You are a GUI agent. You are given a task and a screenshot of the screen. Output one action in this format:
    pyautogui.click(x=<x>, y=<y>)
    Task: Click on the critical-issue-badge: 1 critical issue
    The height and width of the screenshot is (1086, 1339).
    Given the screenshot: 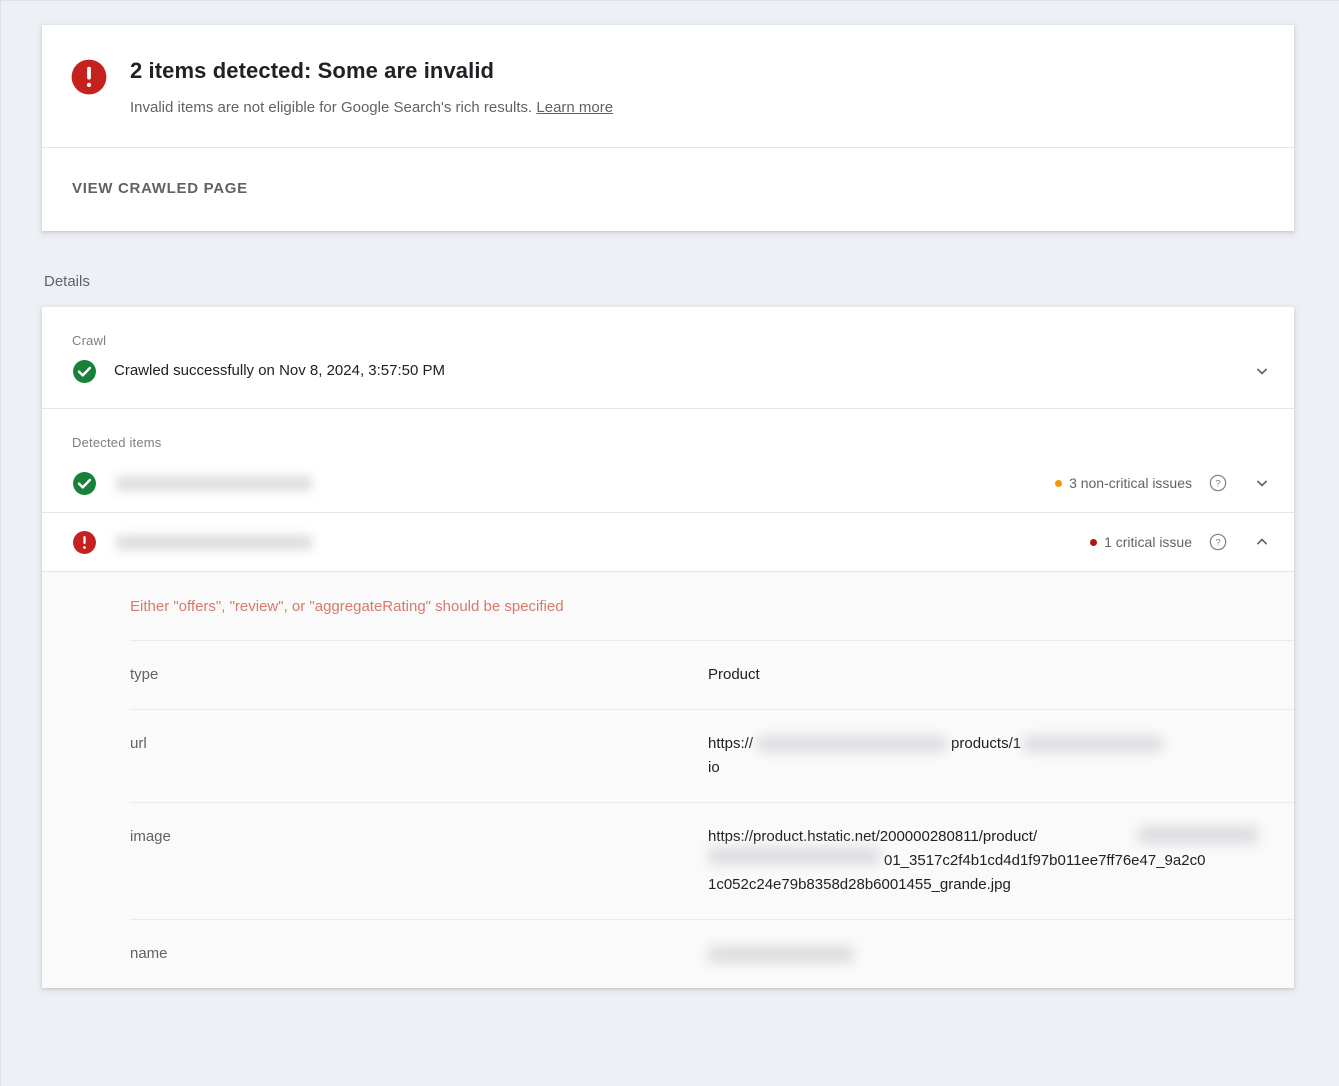 What is the action you would take?
    pyautogui.click(x=1141, y=542)
    